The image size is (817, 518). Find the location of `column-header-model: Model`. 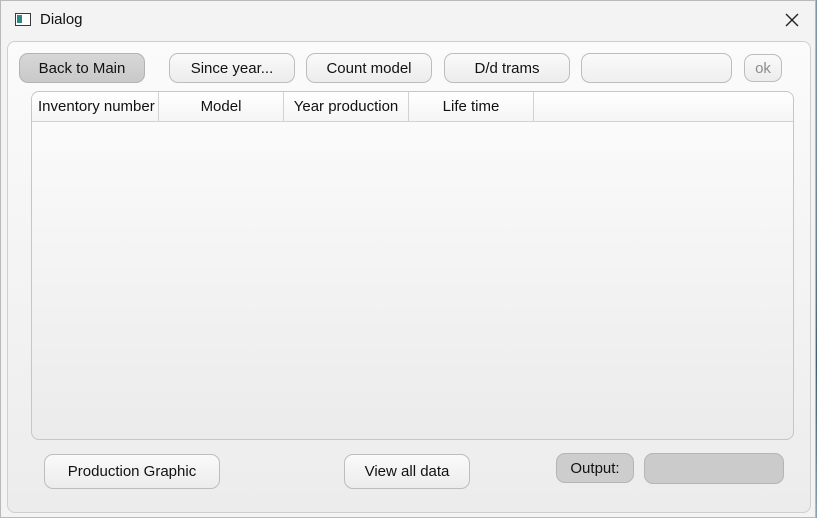

column-header-model: Model is located at coordinates (221, 106).